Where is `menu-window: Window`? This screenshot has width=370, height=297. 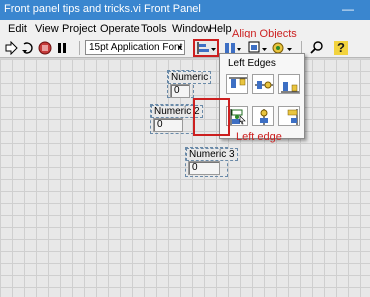 menu-window: Window is located at coordinates (191, 29).